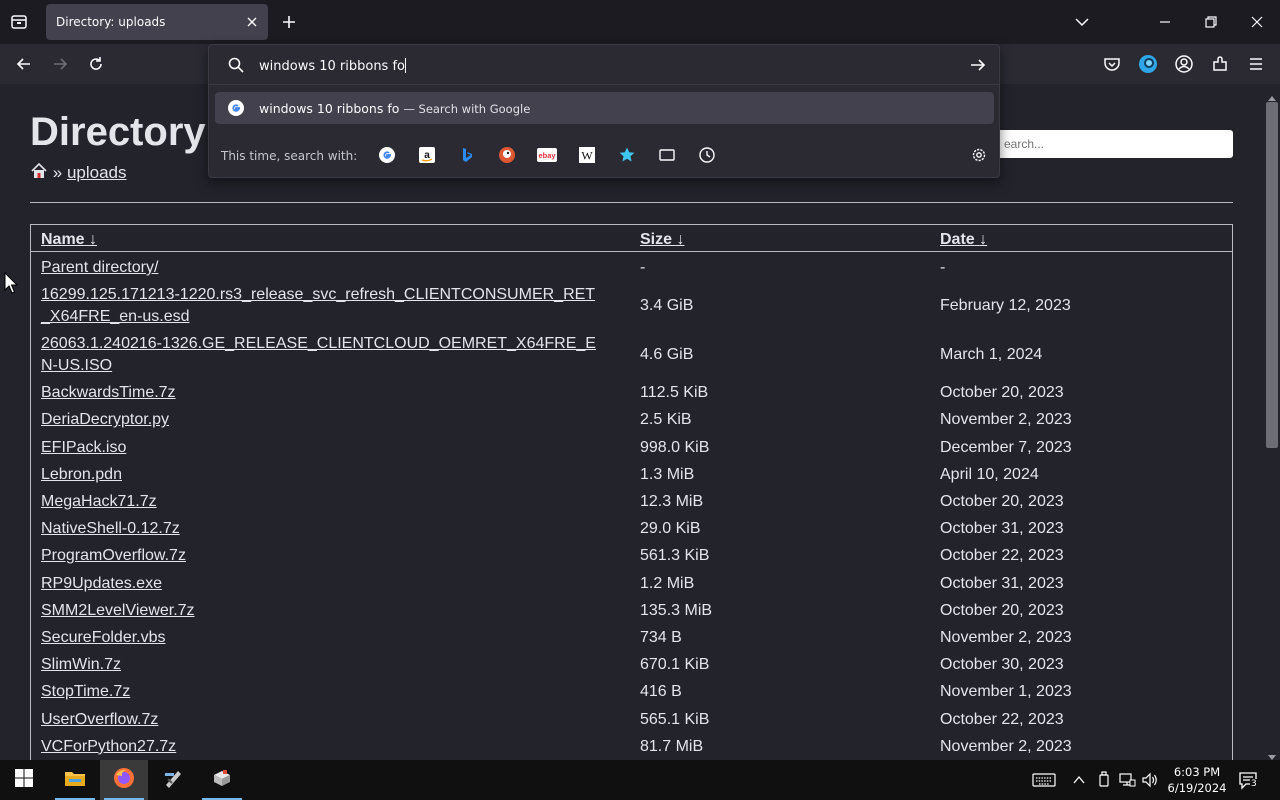 This screenshot has width=1280, height=800. Describe the element at coordinates (707, 155) in the screenshot. I see `history-icon` at that location.